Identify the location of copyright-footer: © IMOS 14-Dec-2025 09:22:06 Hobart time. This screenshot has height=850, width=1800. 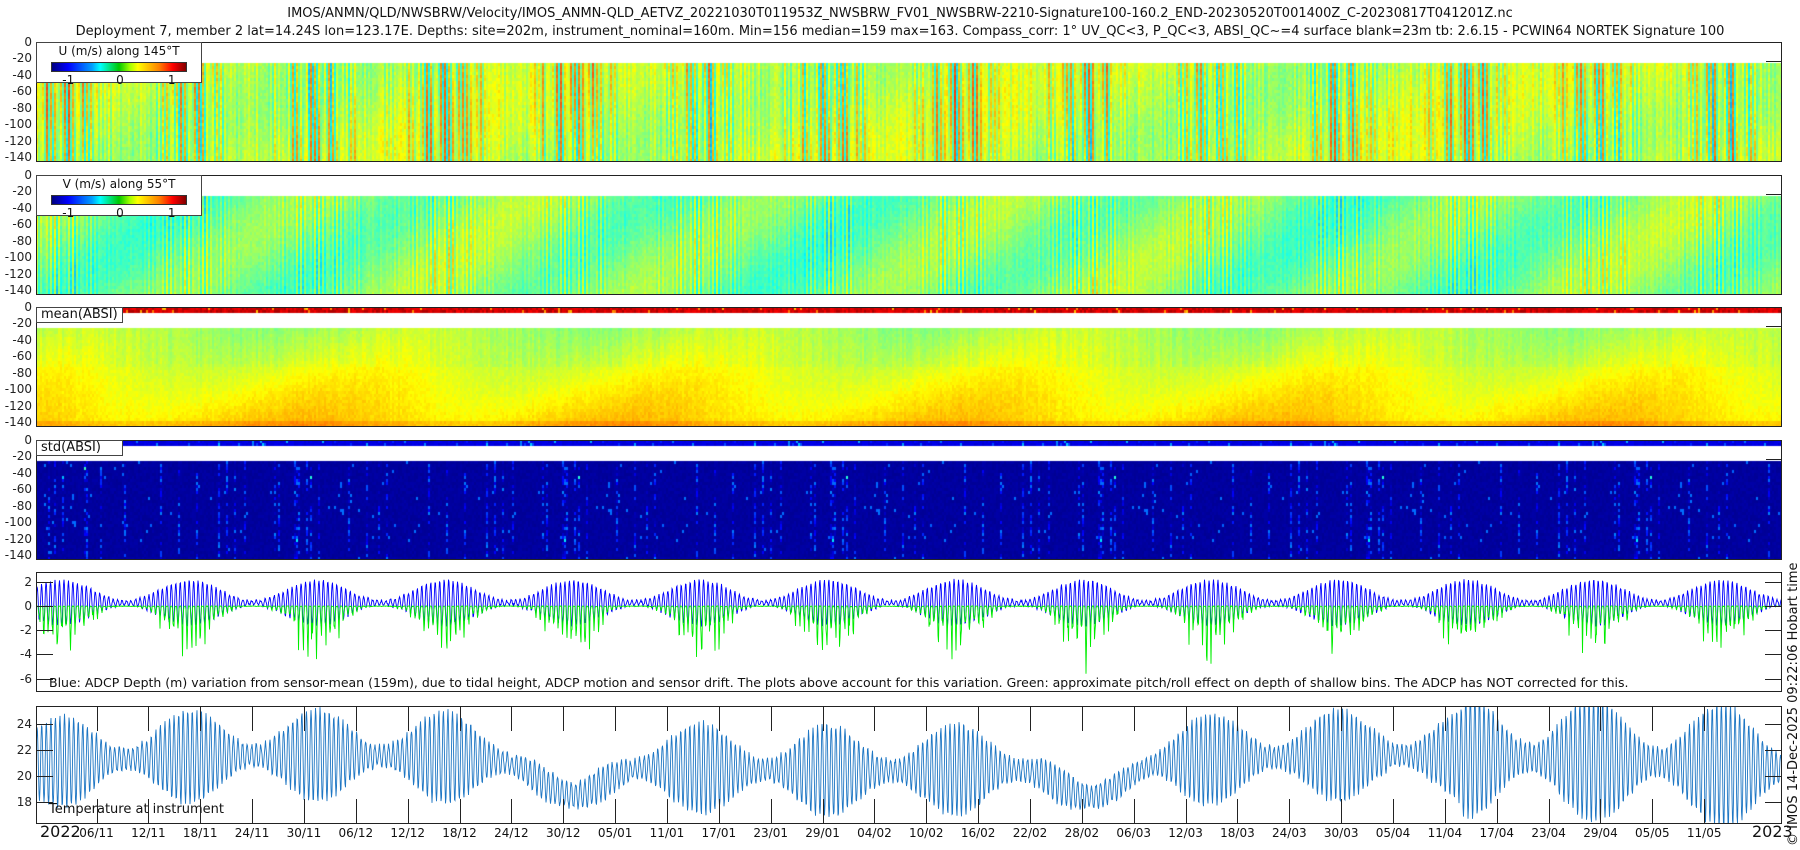
(1793, 704).